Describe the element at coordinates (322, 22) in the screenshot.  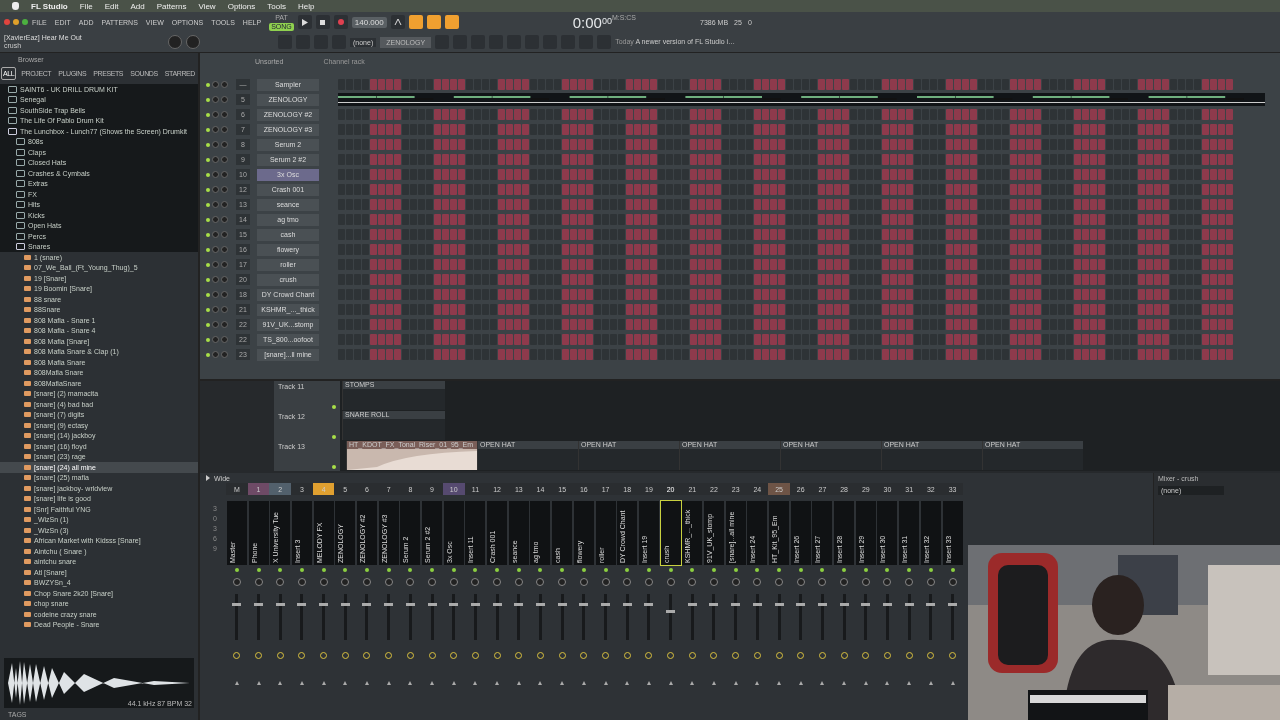
I see `stop-icon` at that location.